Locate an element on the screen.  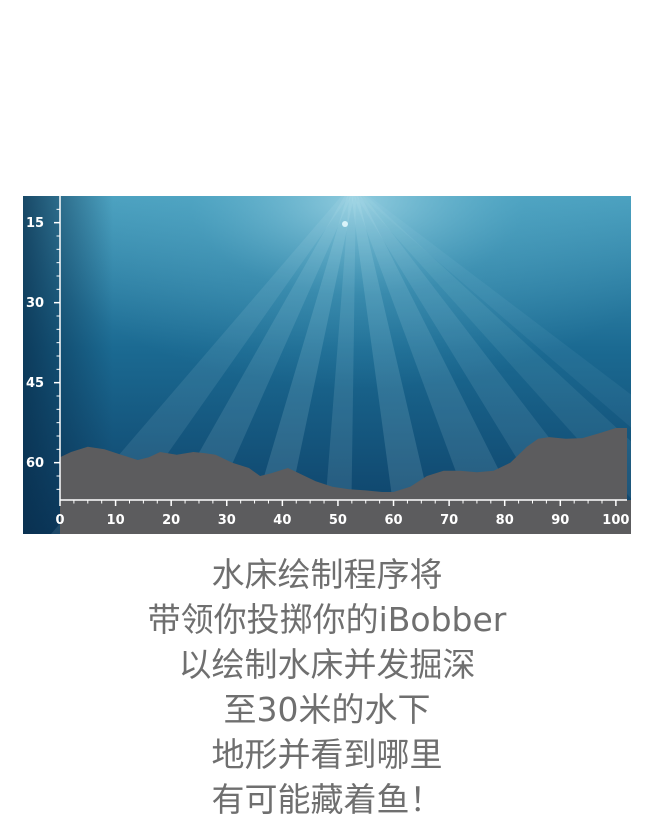
caption-line: 带领你投掷你的iBobber is located at coordinates (327, 619).